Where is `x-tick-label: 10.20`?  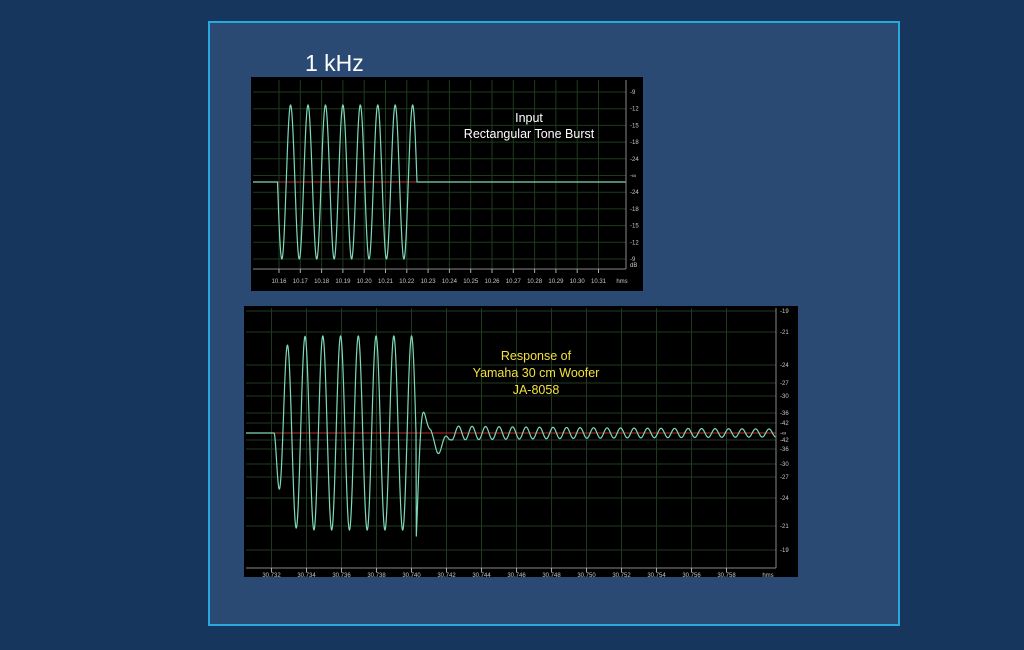
x-tick-label: 10.20 is located at coordinates (365, 282).